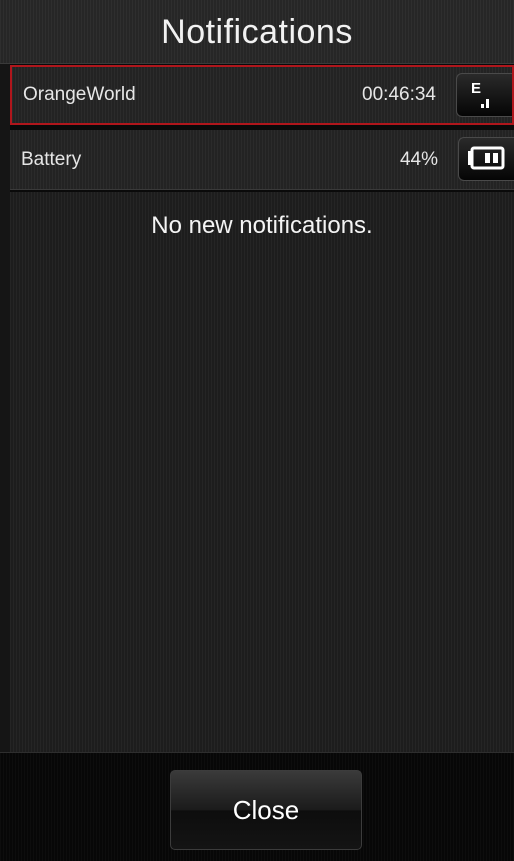 Image resolution: width=514 pixels, height=861 pixels. What do you see at coordinates (262, 95) in the screenshot?
I see `notification-item-orangeworld: OrangeWorld 00:46:34 E` at bounding box center [262, 95].